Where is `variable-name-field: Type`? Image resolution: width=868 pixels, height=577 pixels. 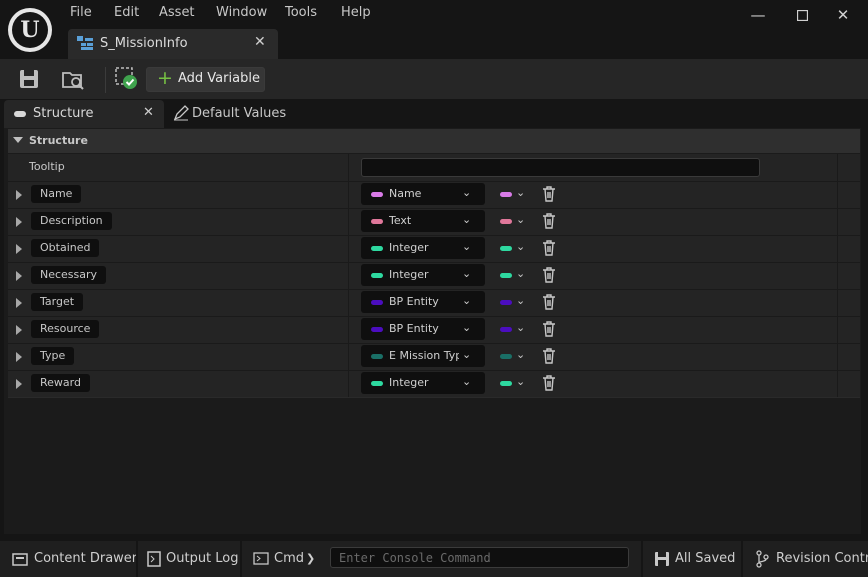 variable-name-field: Type is located at coordinates (53, 356).